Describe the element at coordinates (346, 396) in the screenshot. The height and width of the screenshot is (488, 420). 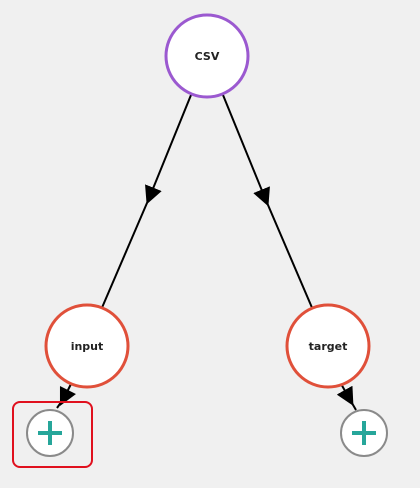
I see `edge-target-add` at that location.